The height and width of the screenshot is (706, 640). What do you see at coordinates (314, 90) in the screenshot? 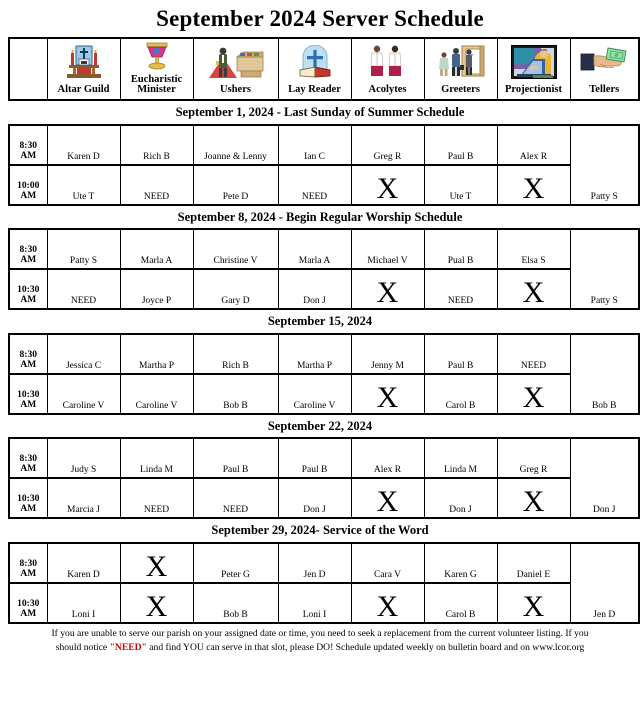
I see `header-label-lay-reader: Lay Reader` at bounding box center [314, 90].